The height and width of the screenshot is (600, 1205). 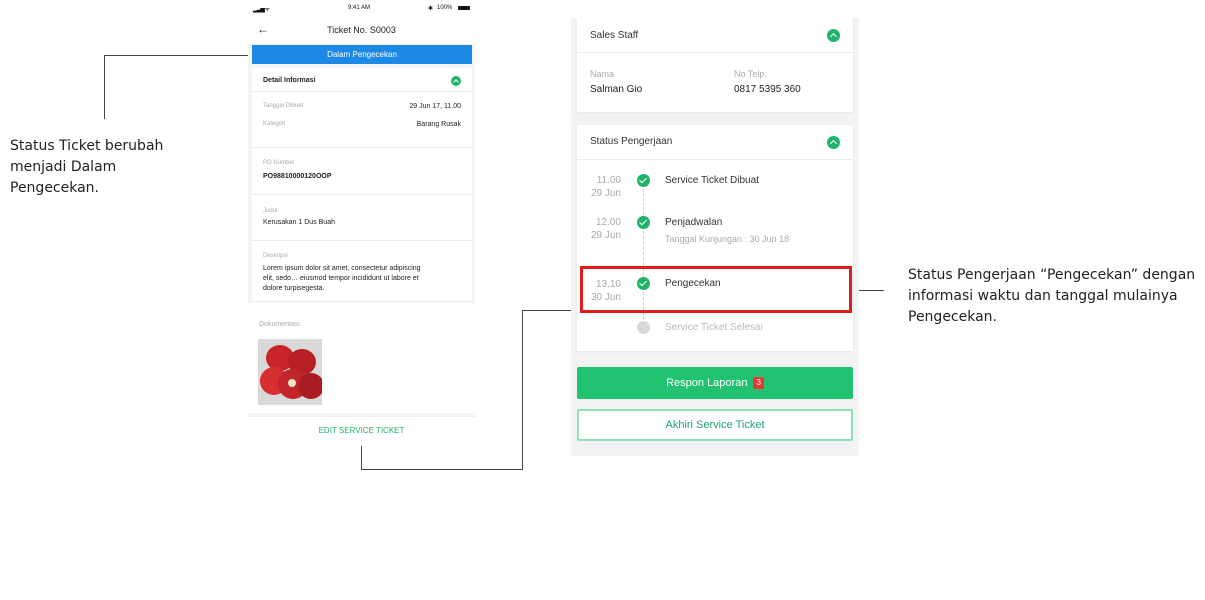 What do you see at coordinates (270, 211) in the screenshot?
I see `judul-label: Judul` at bounding box center [270, 211].